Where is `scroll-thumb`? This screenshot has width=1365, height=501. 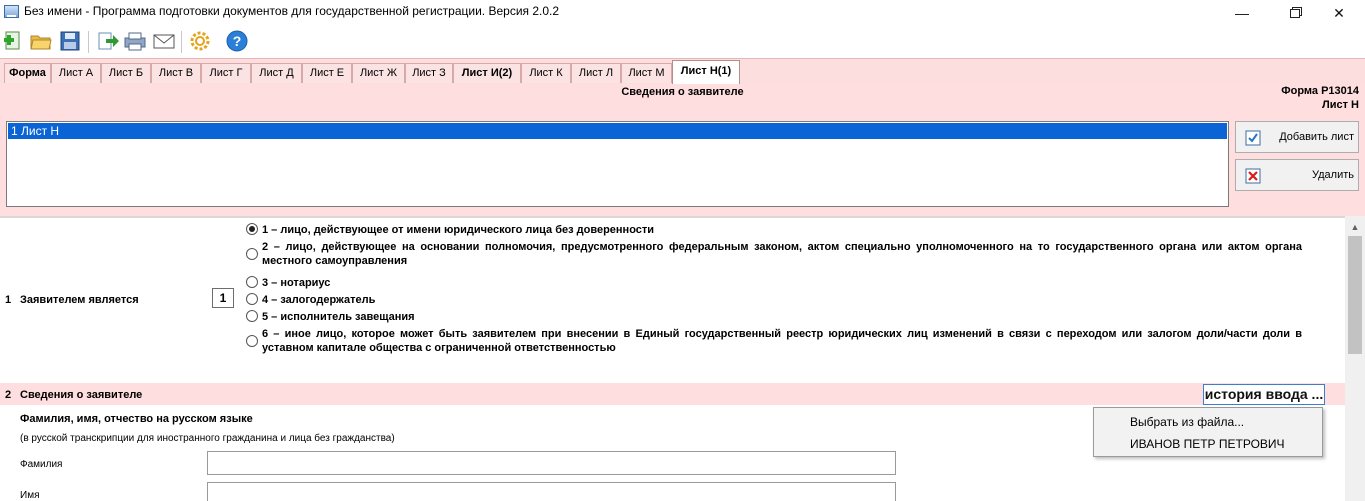 scroll-thumb is located at coordinates (1355, 295).